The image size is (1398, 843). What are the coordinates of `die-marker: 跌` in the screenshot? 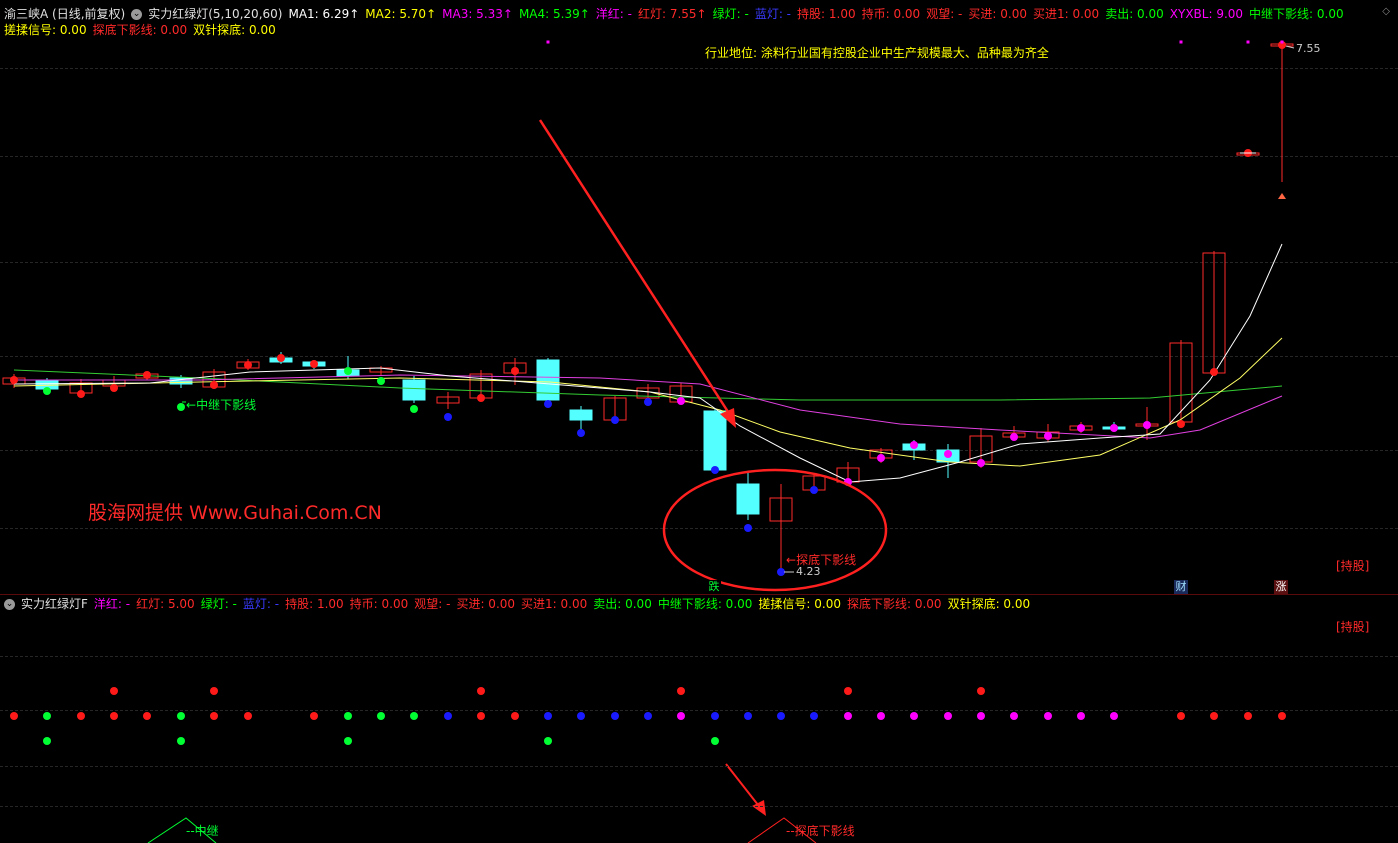 It's located at (714, 587).